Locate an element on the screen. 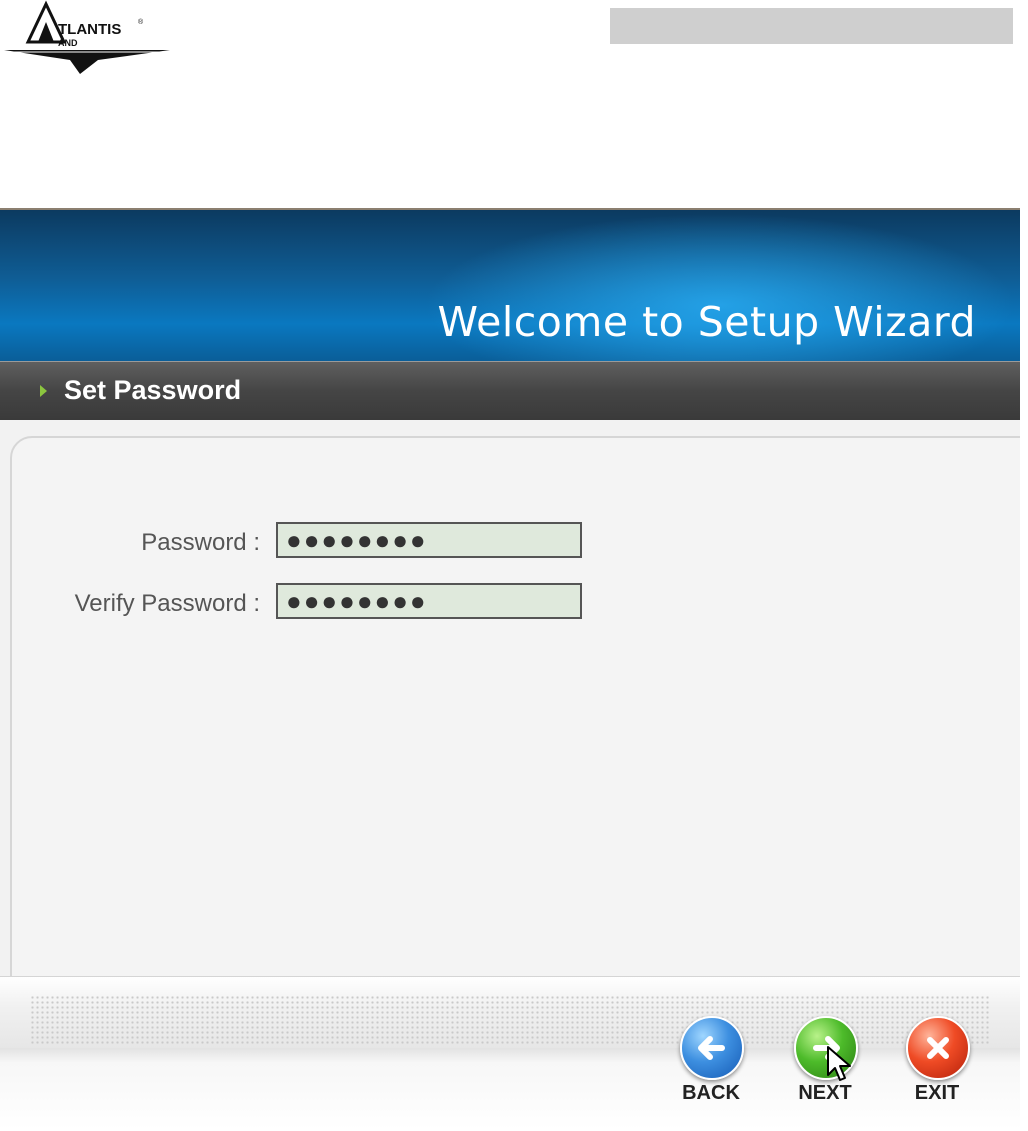  wizard-footer is located at coordinates (510, 1012).